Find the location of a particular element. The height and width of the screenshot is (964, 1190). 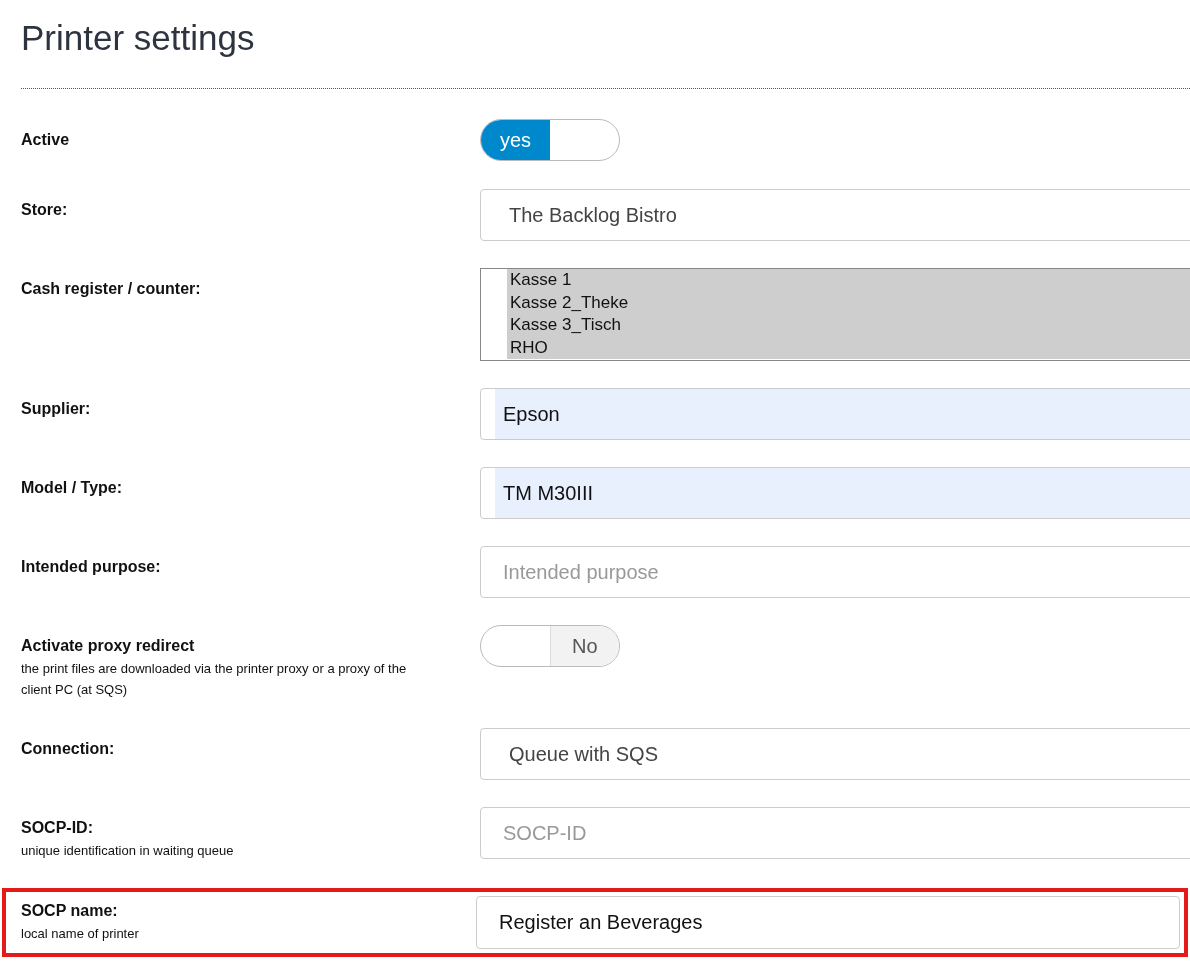

input-field: Register an Beverages is located at coordinates (828, 922).